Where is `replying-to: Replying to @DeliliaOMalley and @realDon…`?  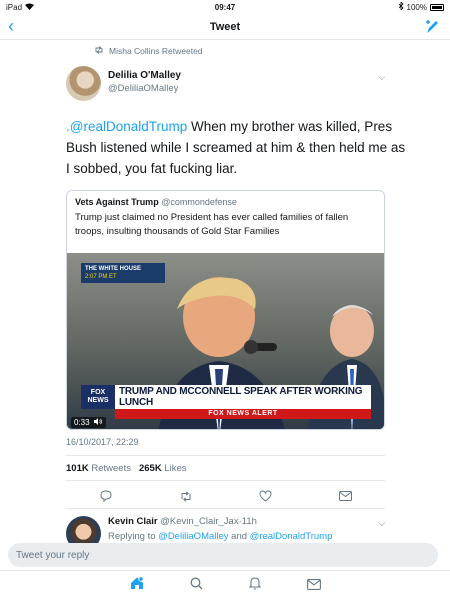 replying-to: Replying to @DeliliaOMalley and @realDon… is located at coordinates (248, 536).